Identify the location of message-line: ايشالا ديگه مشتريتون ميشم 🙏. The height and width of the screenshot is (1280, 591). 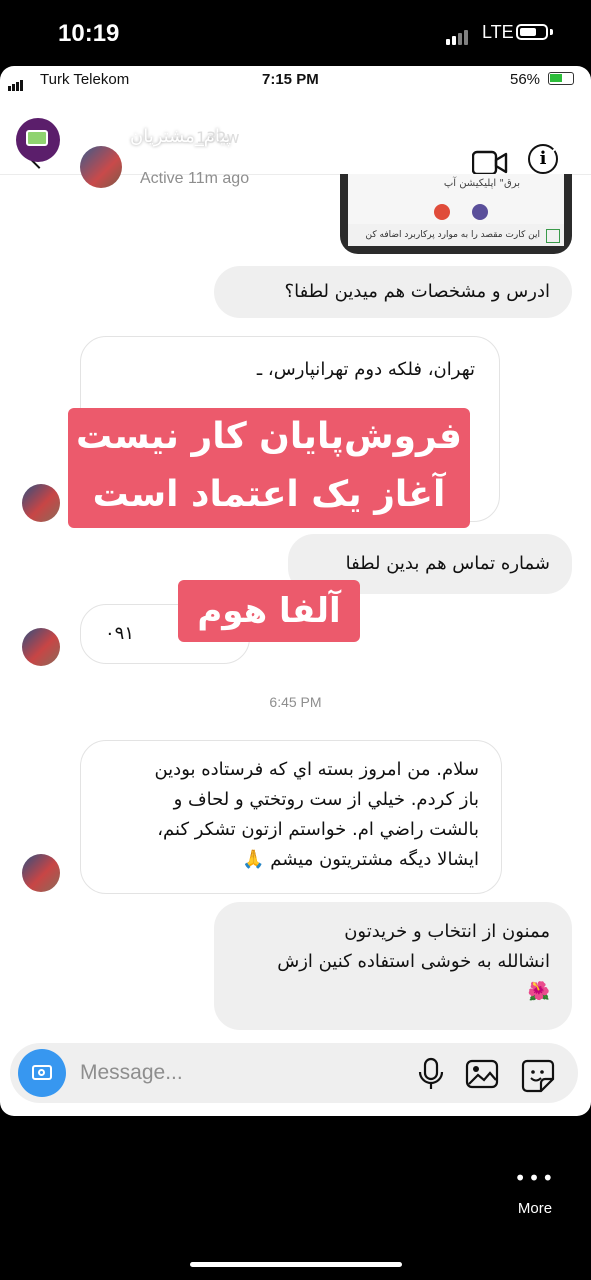
(360, 859).